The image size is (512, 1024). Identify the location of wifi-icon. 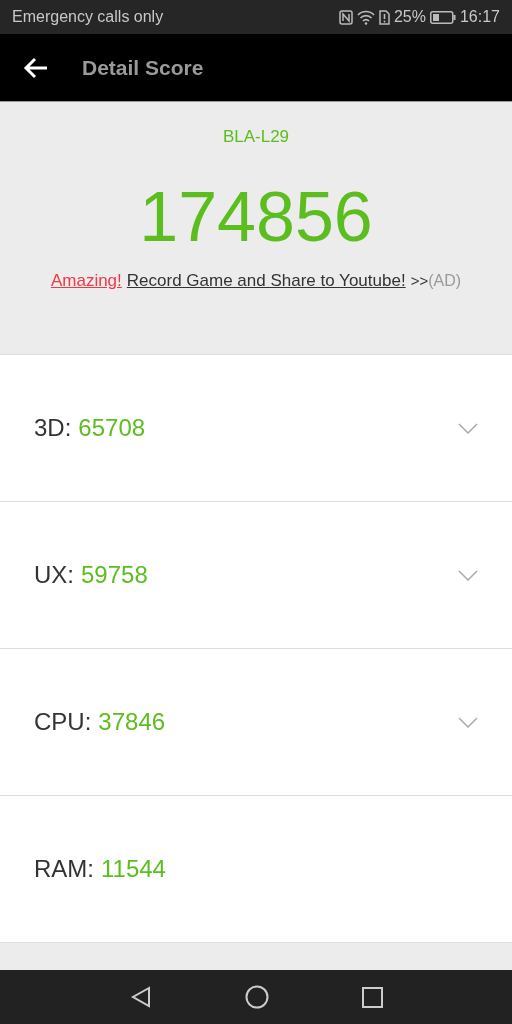
(365, 17).